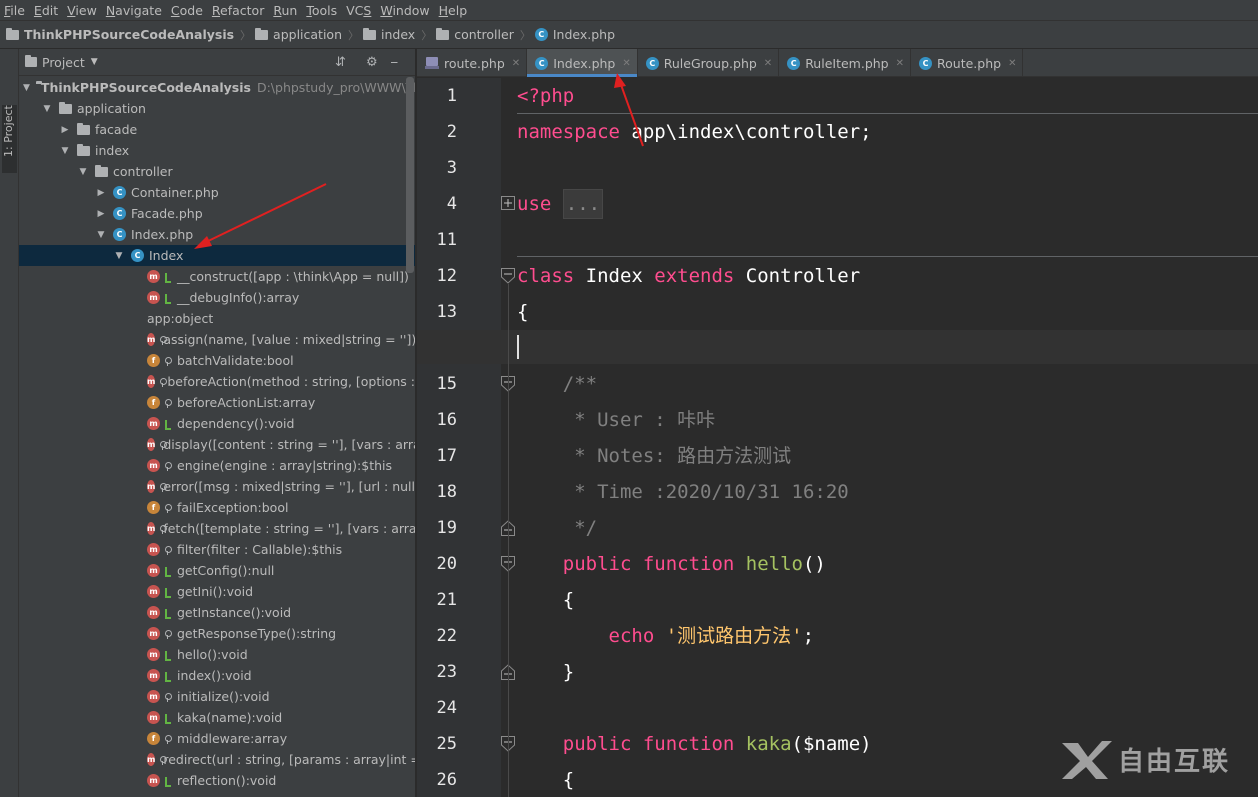  I want to click on class-member: m getResponseType():string, so click(217, 633).